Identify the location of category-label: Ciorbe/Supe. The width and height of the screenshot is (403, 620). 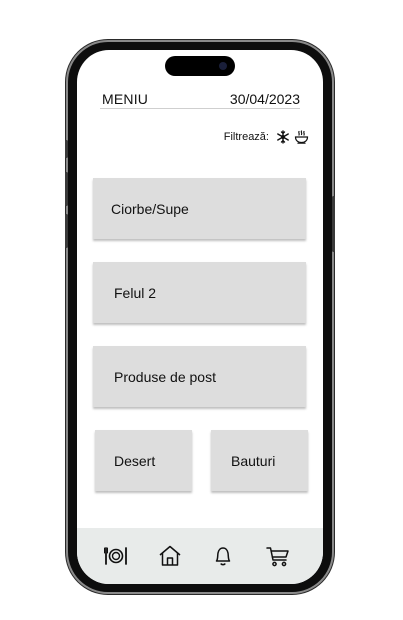
(150, 208).